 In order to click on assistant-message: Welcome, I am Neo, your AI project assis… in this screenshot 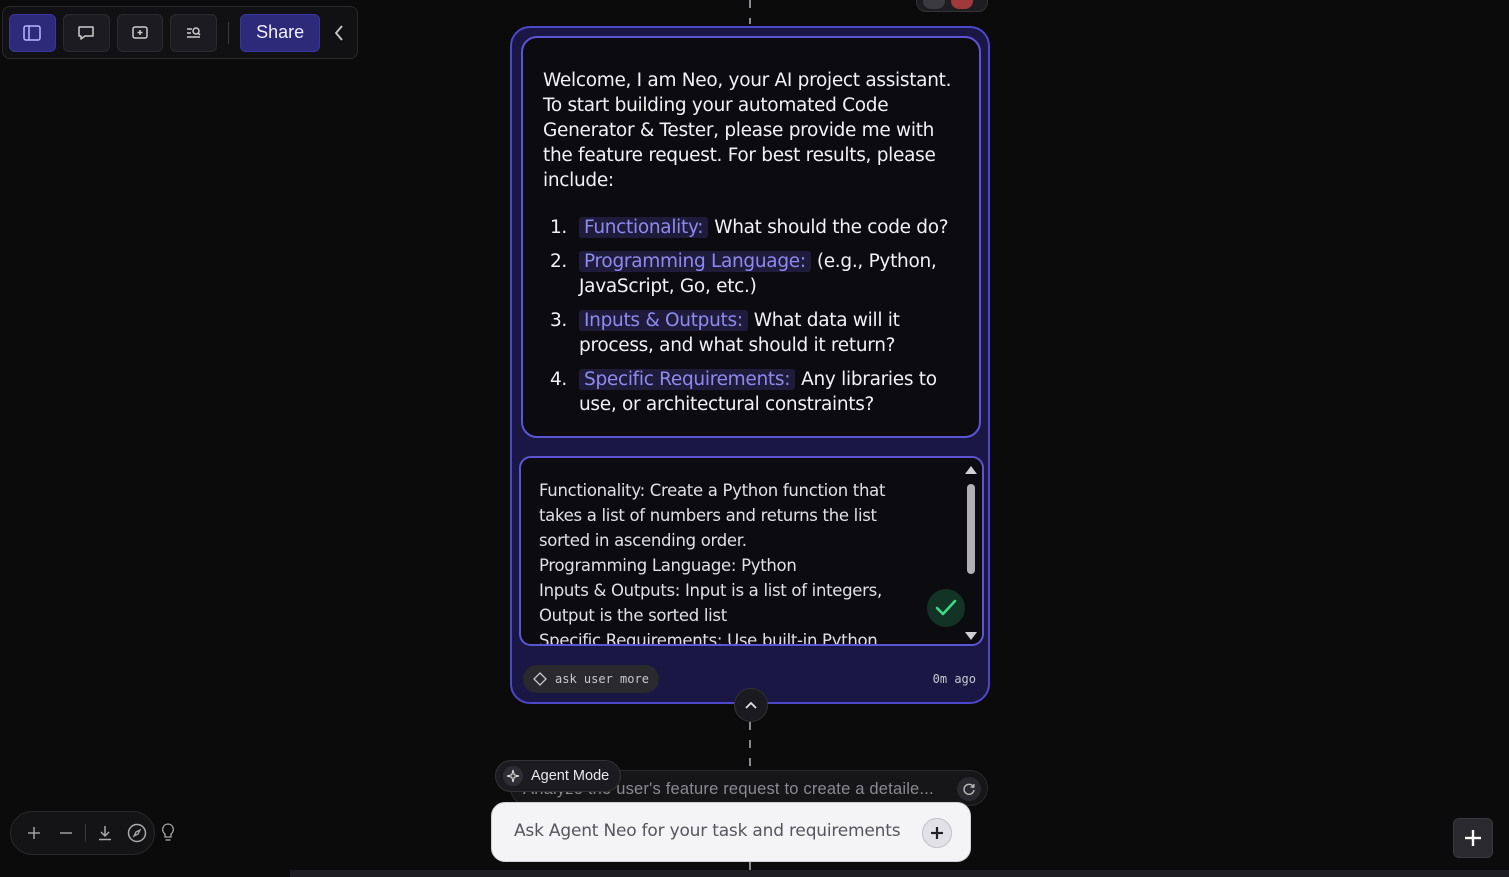, I will do `click(751, 237)`.